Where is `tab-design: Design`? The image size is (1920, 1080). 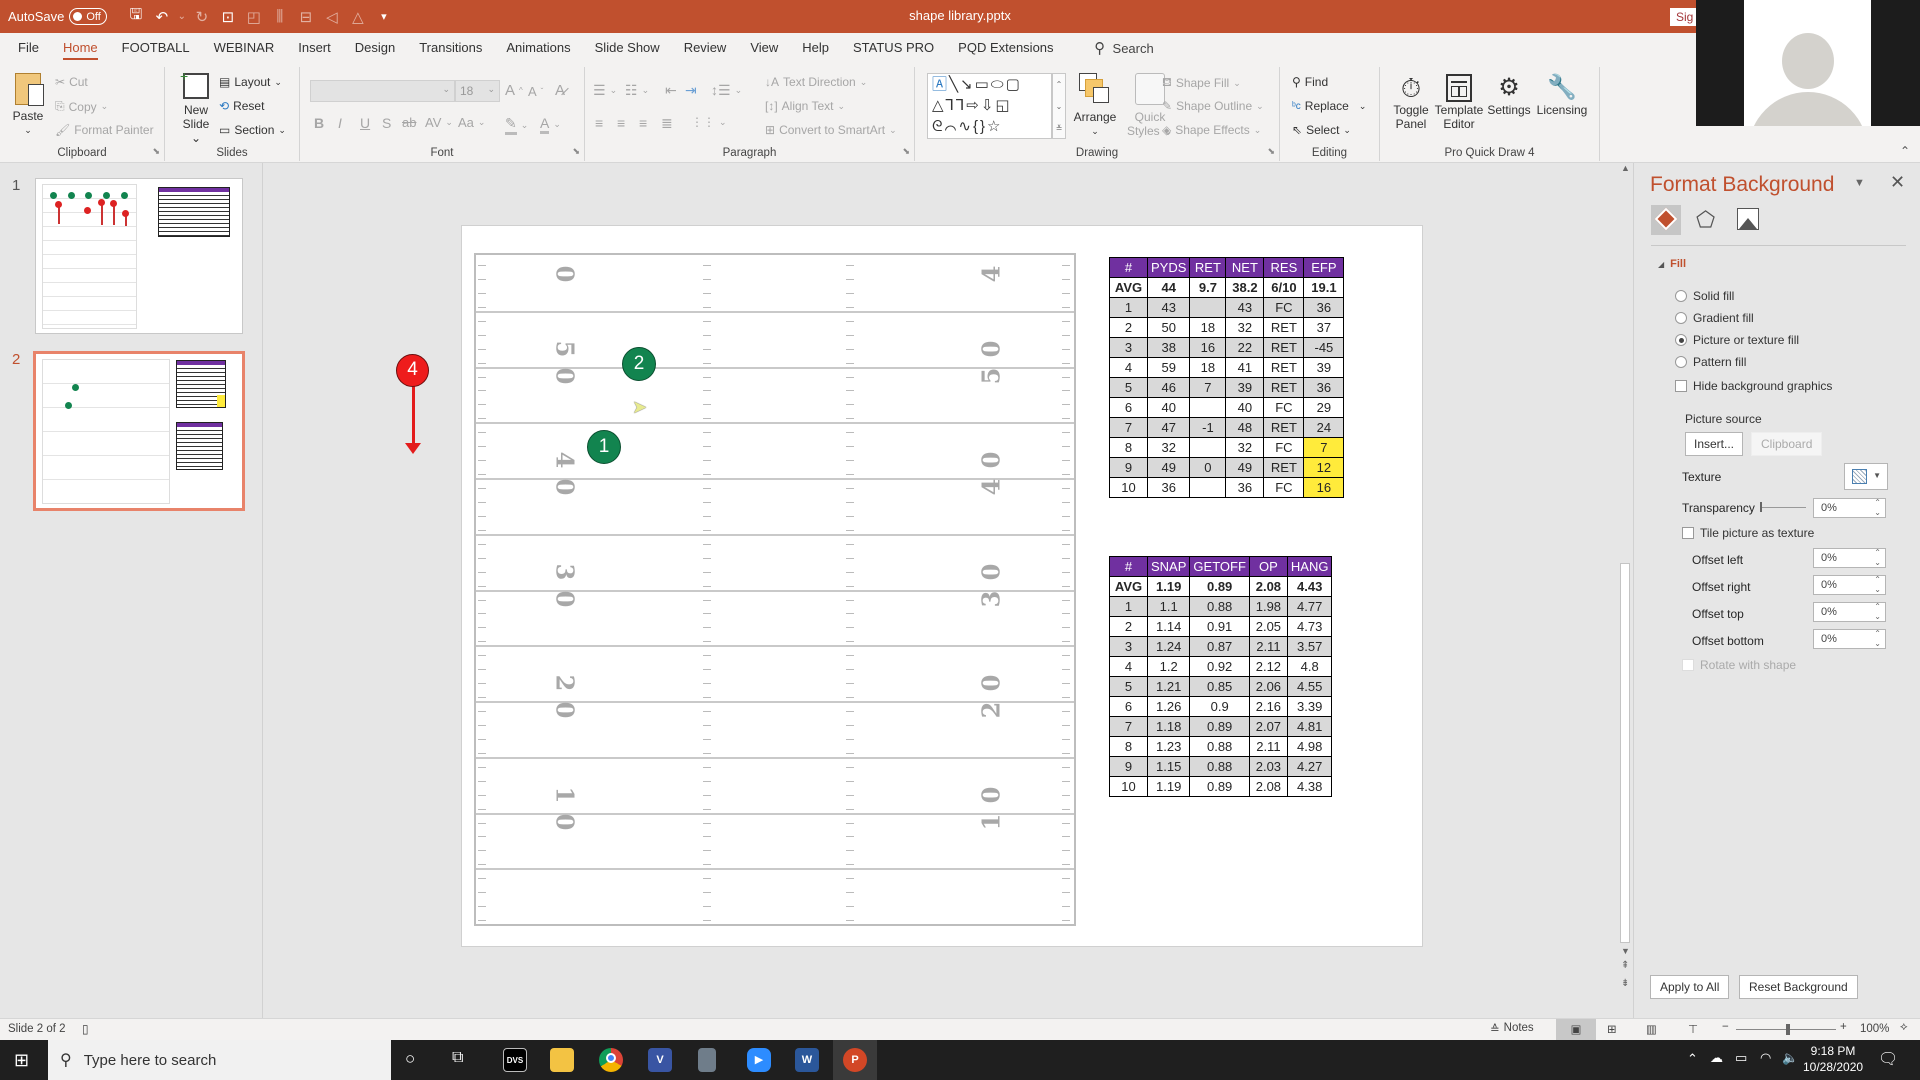
tab-design: Design is located at coordinates (375, 48).